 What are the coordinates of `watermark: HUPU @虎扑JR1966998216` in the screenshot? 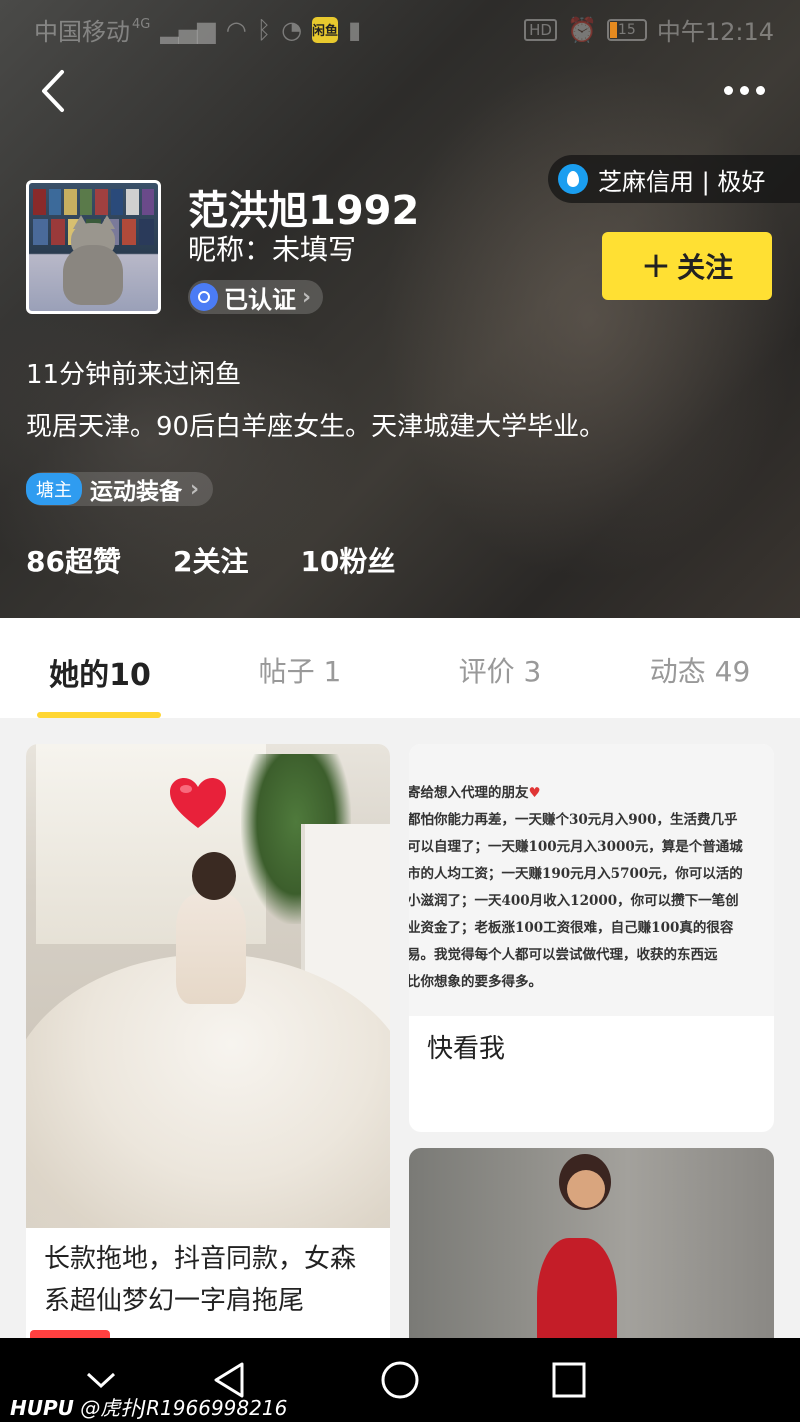 It's located at (148, 1406).